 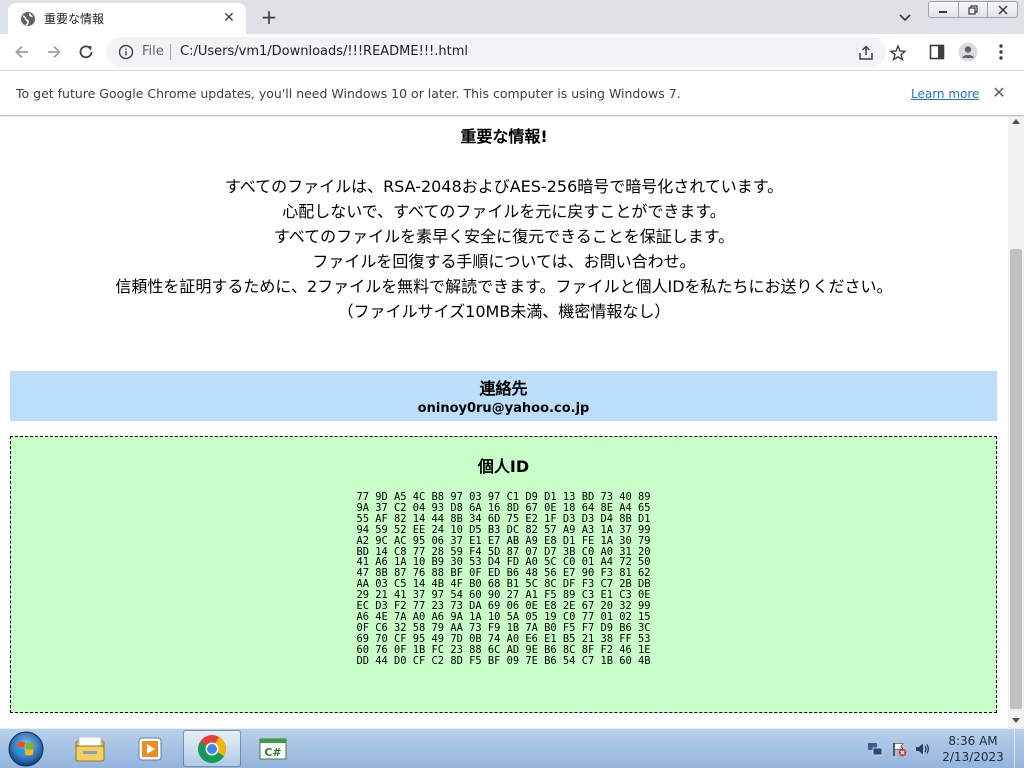 I want to click on learn-more-link: Learn more, so click(x=945, y=94).